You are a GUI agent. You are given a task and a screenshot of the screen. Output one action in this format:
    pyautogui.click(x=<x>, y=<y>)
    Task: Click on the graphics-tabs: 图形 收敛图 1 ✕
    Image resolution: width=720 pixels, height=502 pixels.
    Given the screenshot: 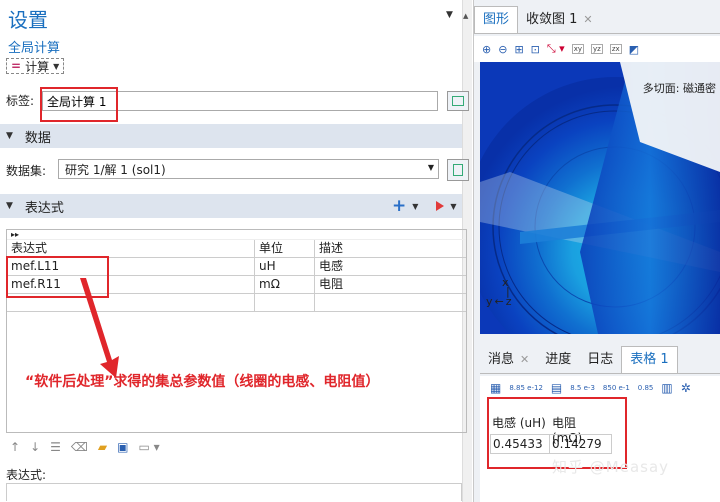 What is the action you would take?
    pyautogui.click(x=597, y=20)
    